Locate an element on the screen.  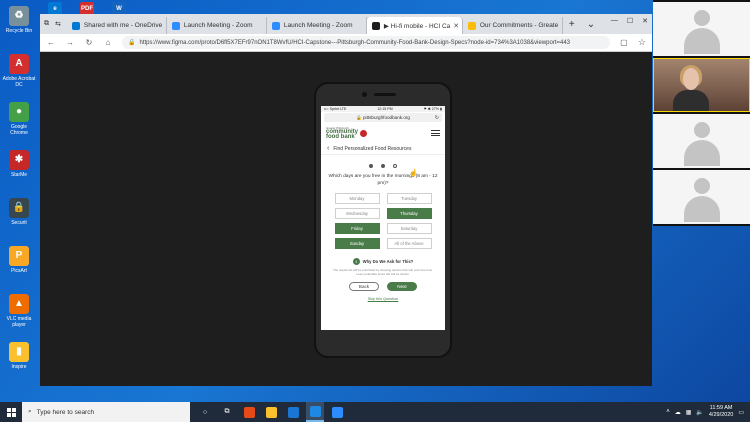
desktop-shortcut-label: Recycle Bin is located at coordinates (19, 31).